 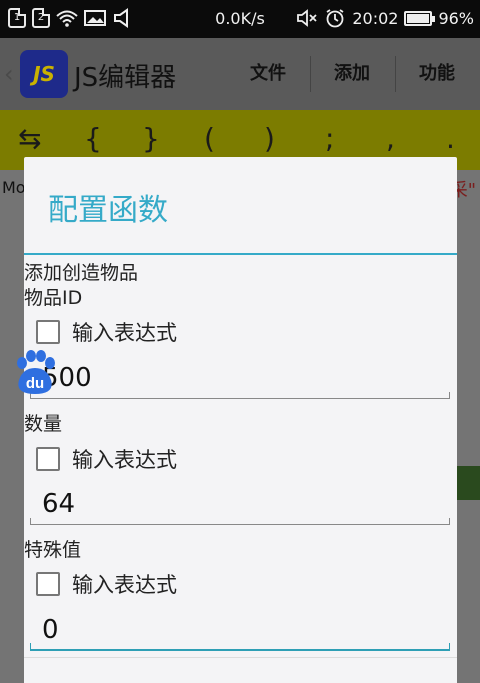 What do you see at coordinates (35, 374) in the screenshot?
I see `baidu-paw-icon: du` at bounding box center [35, 374].